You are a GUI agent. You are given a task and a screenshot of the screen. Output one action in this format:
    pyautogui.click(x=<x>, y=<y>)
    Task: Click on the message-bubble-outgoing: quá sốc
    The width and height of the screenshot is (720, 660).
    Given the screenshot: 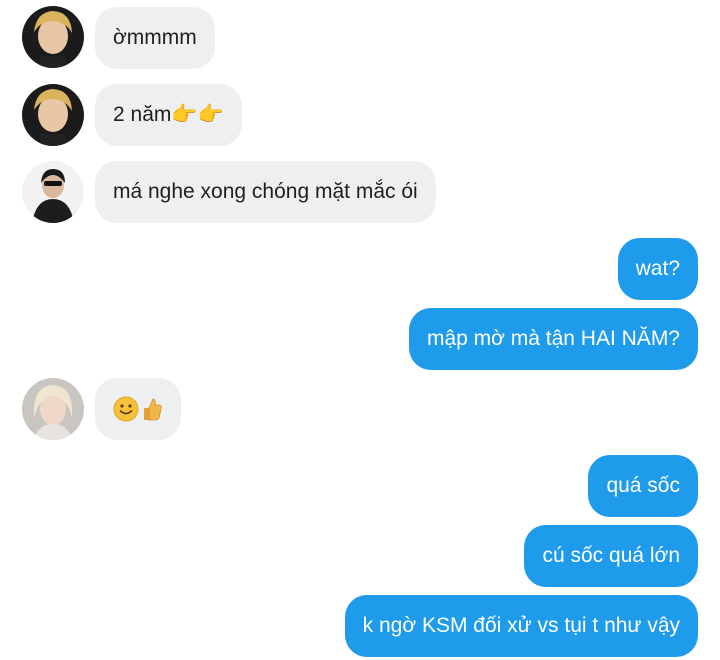 What is the action you would take?
    pyautogui.click(x=643, y=486)
    